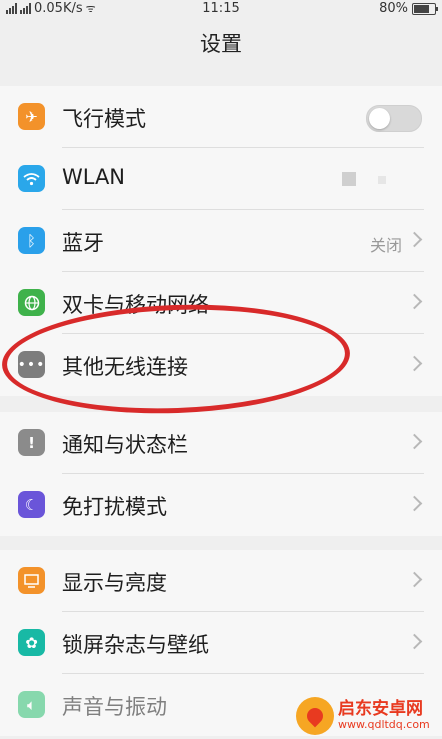 This screenshot has width=442, height=739. I want to click on page-title: 设置, so click(221, 44).